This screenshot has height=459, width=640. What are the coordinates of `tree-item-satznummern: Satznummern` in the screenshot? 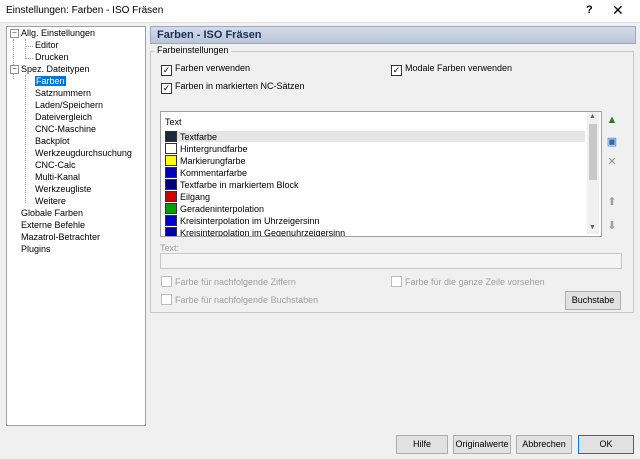 It's located at (63, 93).